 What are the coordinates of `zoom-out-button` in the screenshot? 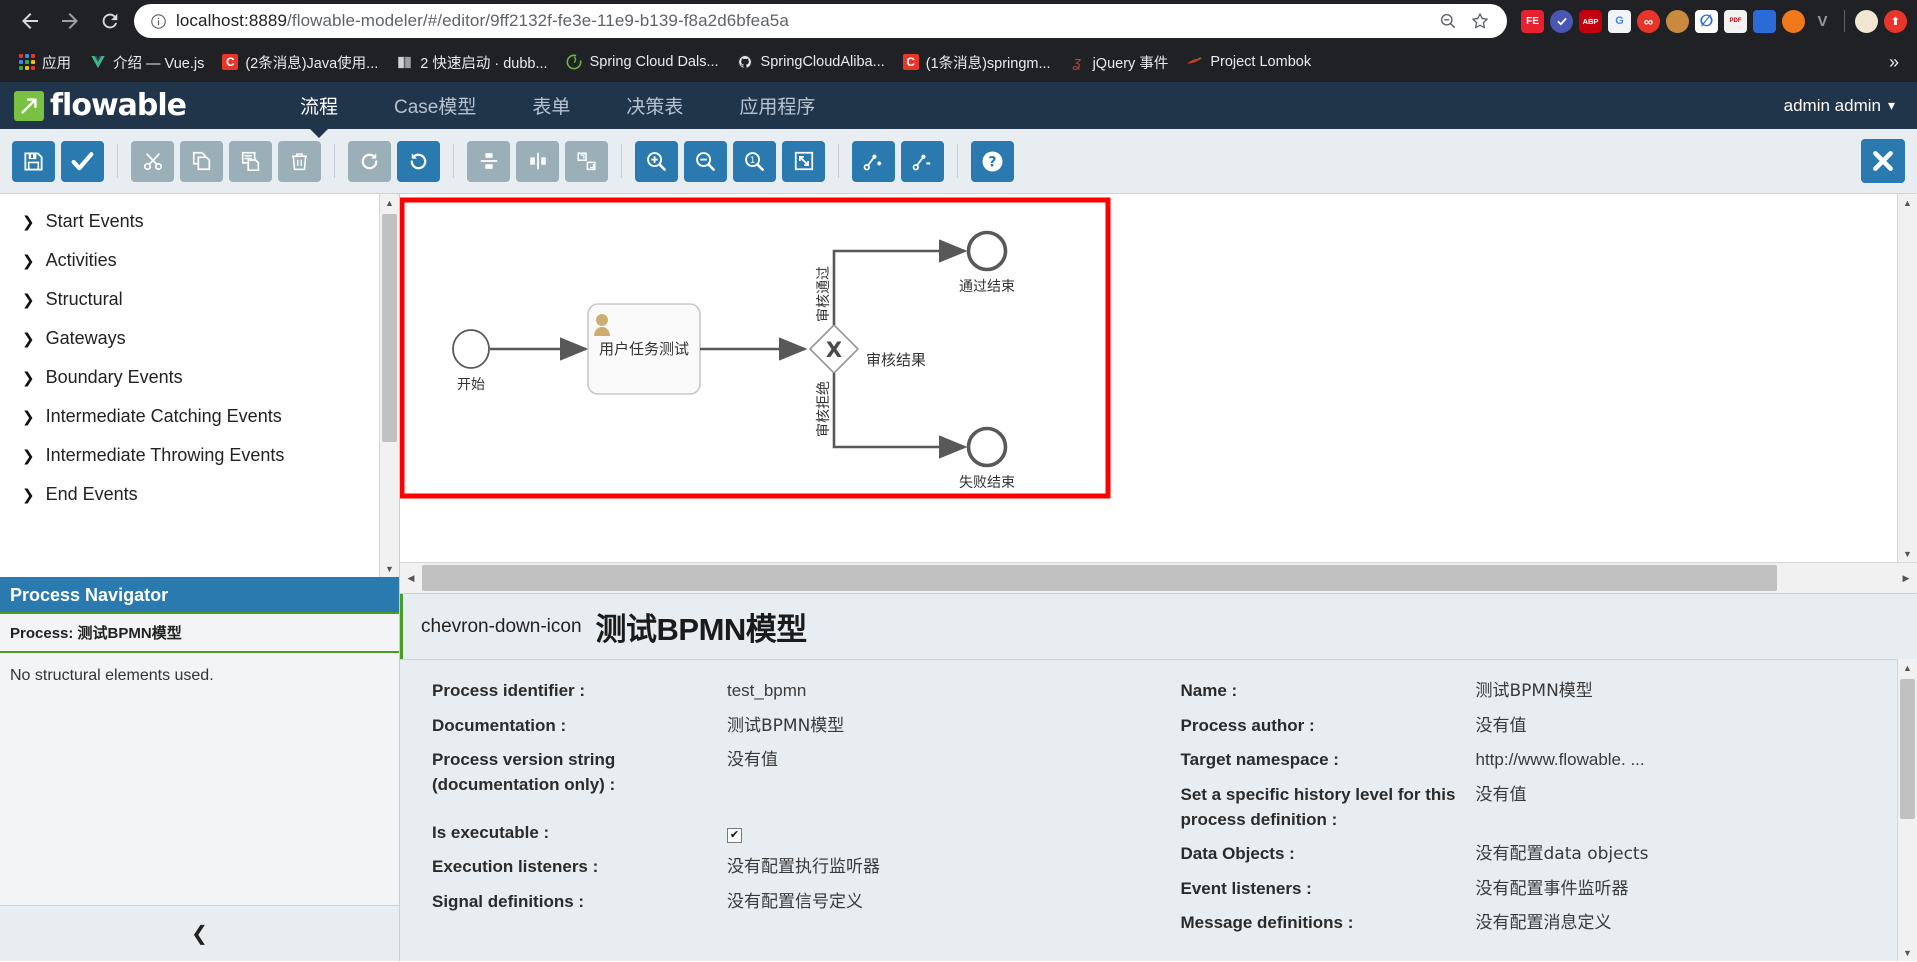 It's located at (705, 161).